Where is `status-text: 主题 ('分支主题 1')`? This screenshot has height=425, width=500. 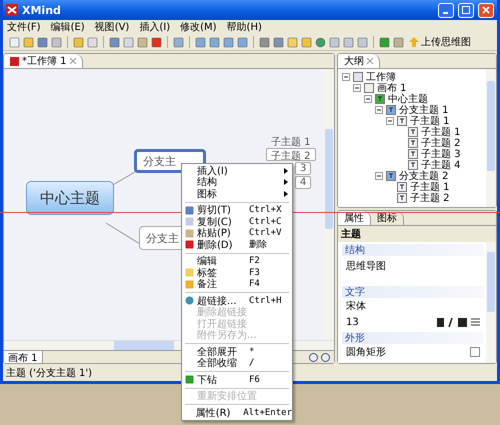
status-text: 主题 ('分支主题 1') is located at coordinates (49, 373).